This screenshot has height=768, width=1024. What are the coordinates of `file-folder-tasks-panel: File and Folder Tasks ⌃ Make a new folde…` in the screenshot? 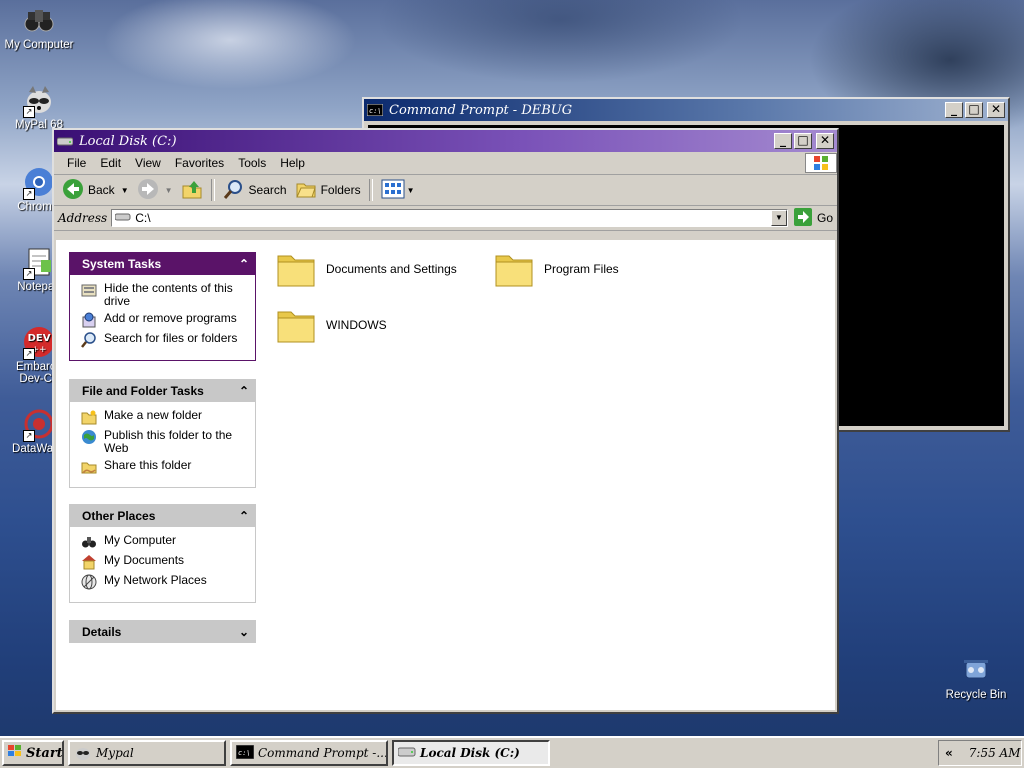 It's located at (162, 433).